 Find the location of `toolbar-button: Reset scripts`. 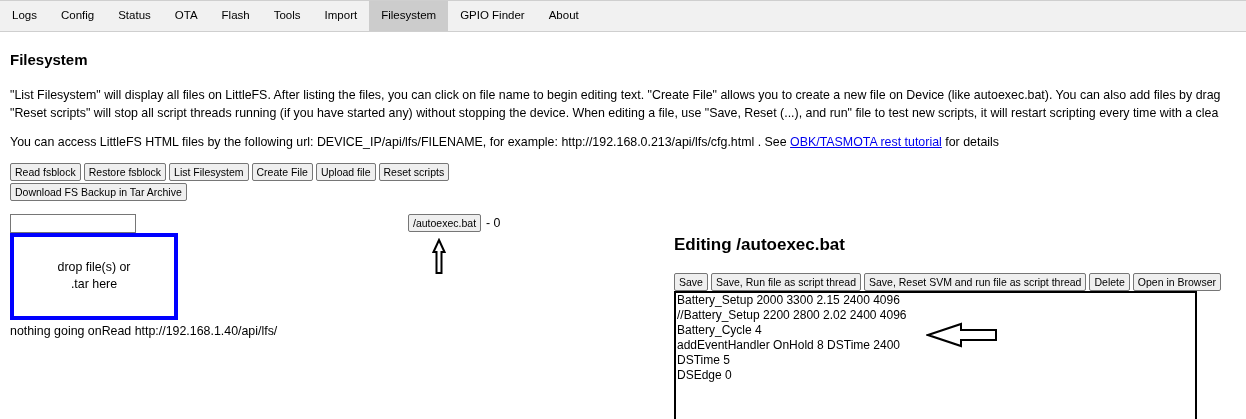

toolbar-button: Reset scripts is located at coordinates (414, 171).